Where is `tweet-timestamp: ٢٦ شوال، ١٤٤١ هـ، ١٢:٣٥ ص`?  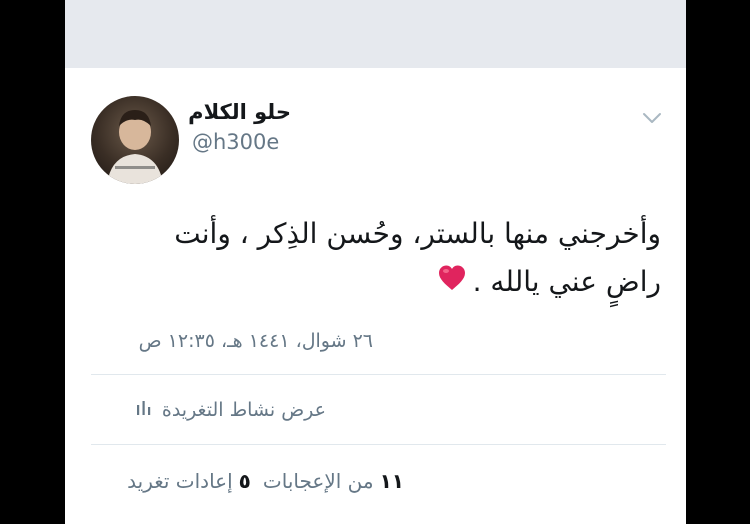
tweet-timestamp: ٢٦ شوال، ١٤٤١ هـ، ١٢:٣٥ ص is located at coordinates (255, 341).